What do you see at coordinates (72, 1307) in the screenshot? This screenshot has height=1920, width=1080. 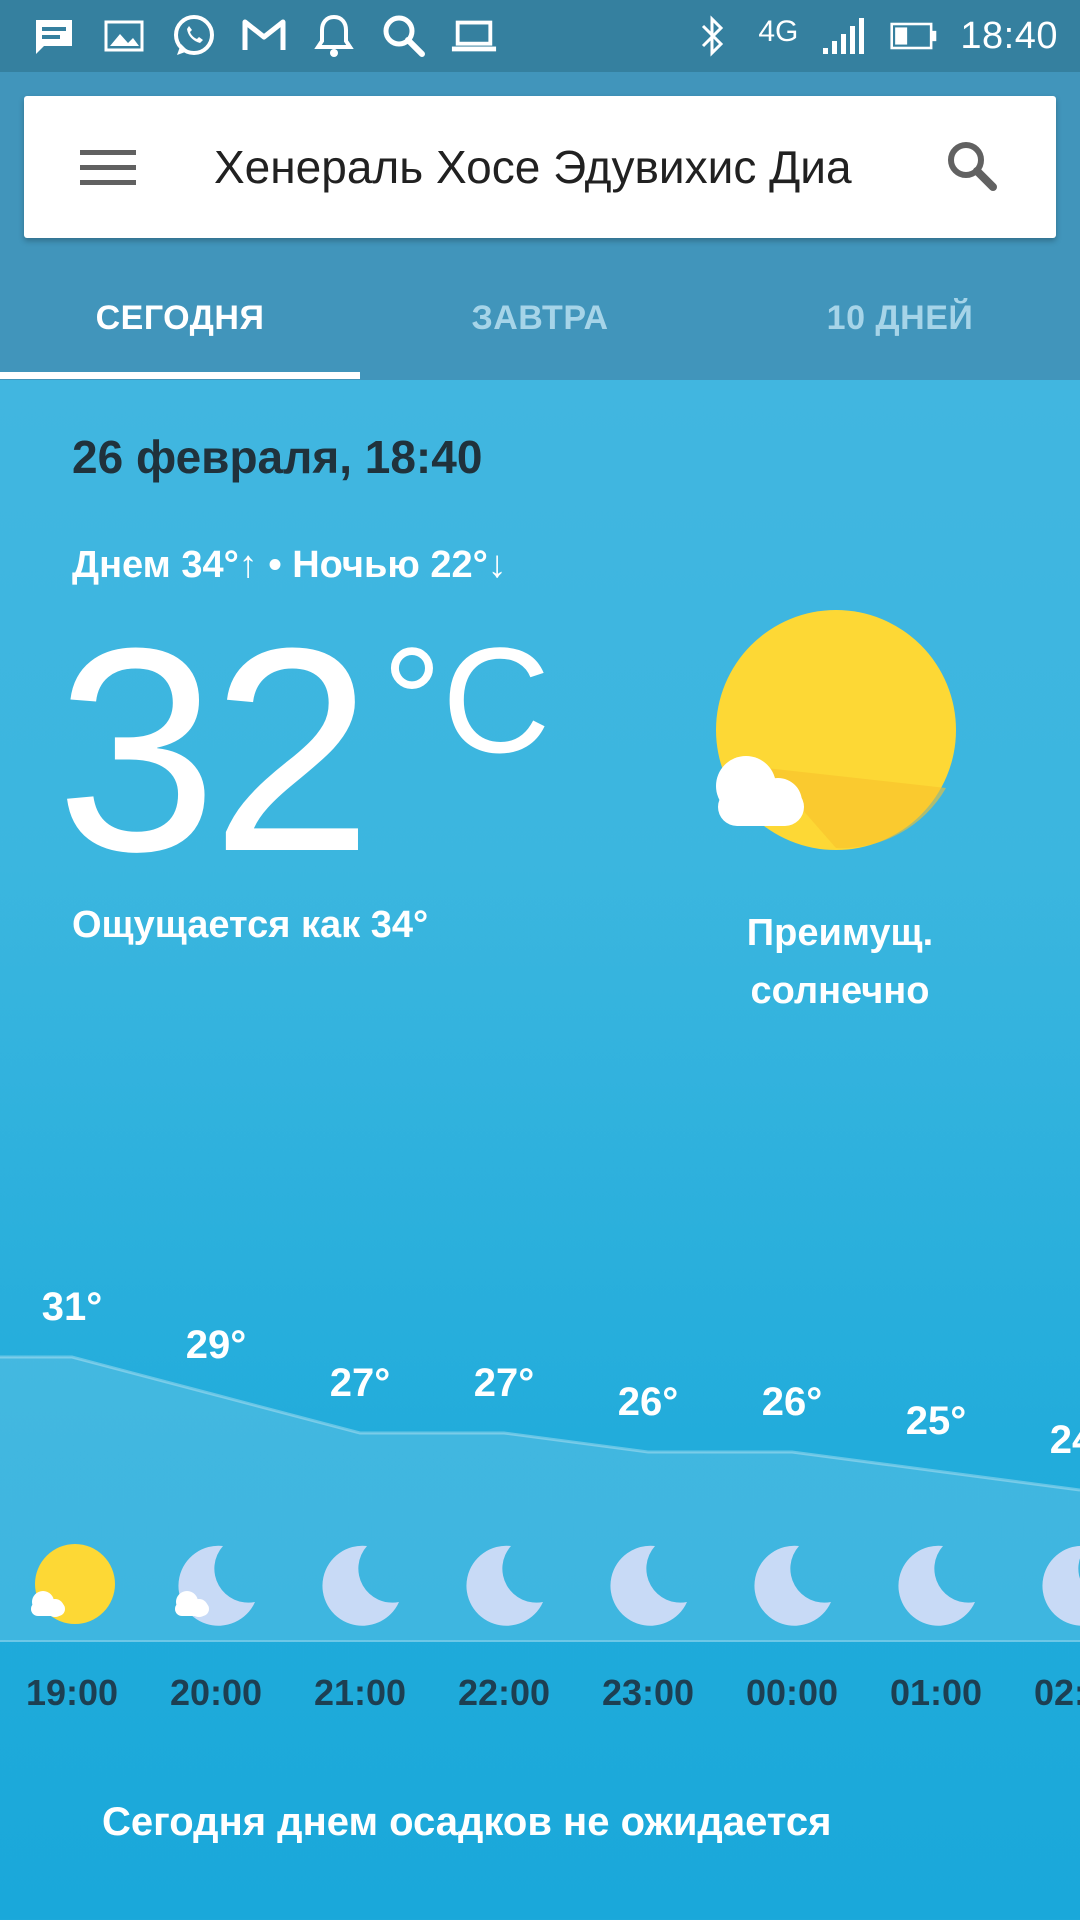 I see `hourly-temp-label: 31°` at bounding box center [72, 1307].